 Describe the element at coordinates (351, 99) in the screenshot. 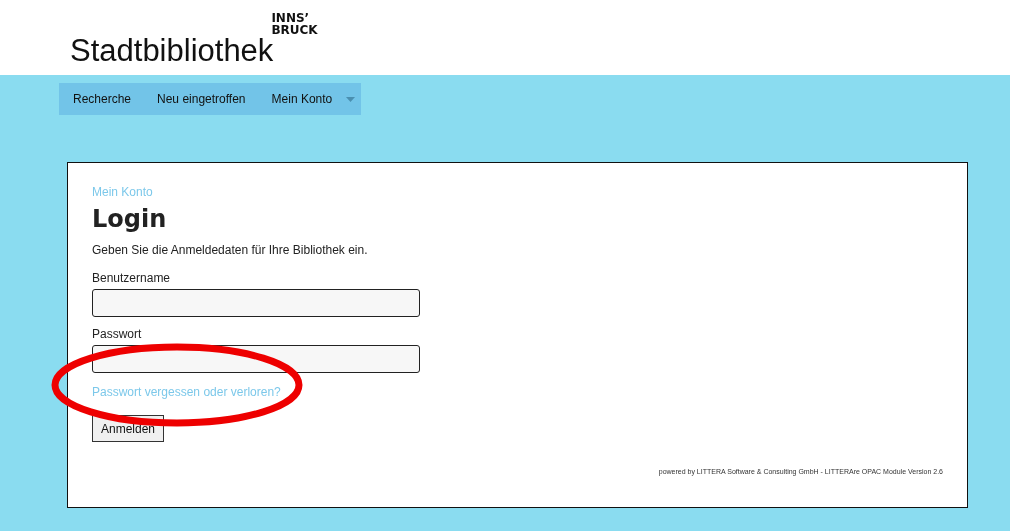

I see `caret-icon` at that location.